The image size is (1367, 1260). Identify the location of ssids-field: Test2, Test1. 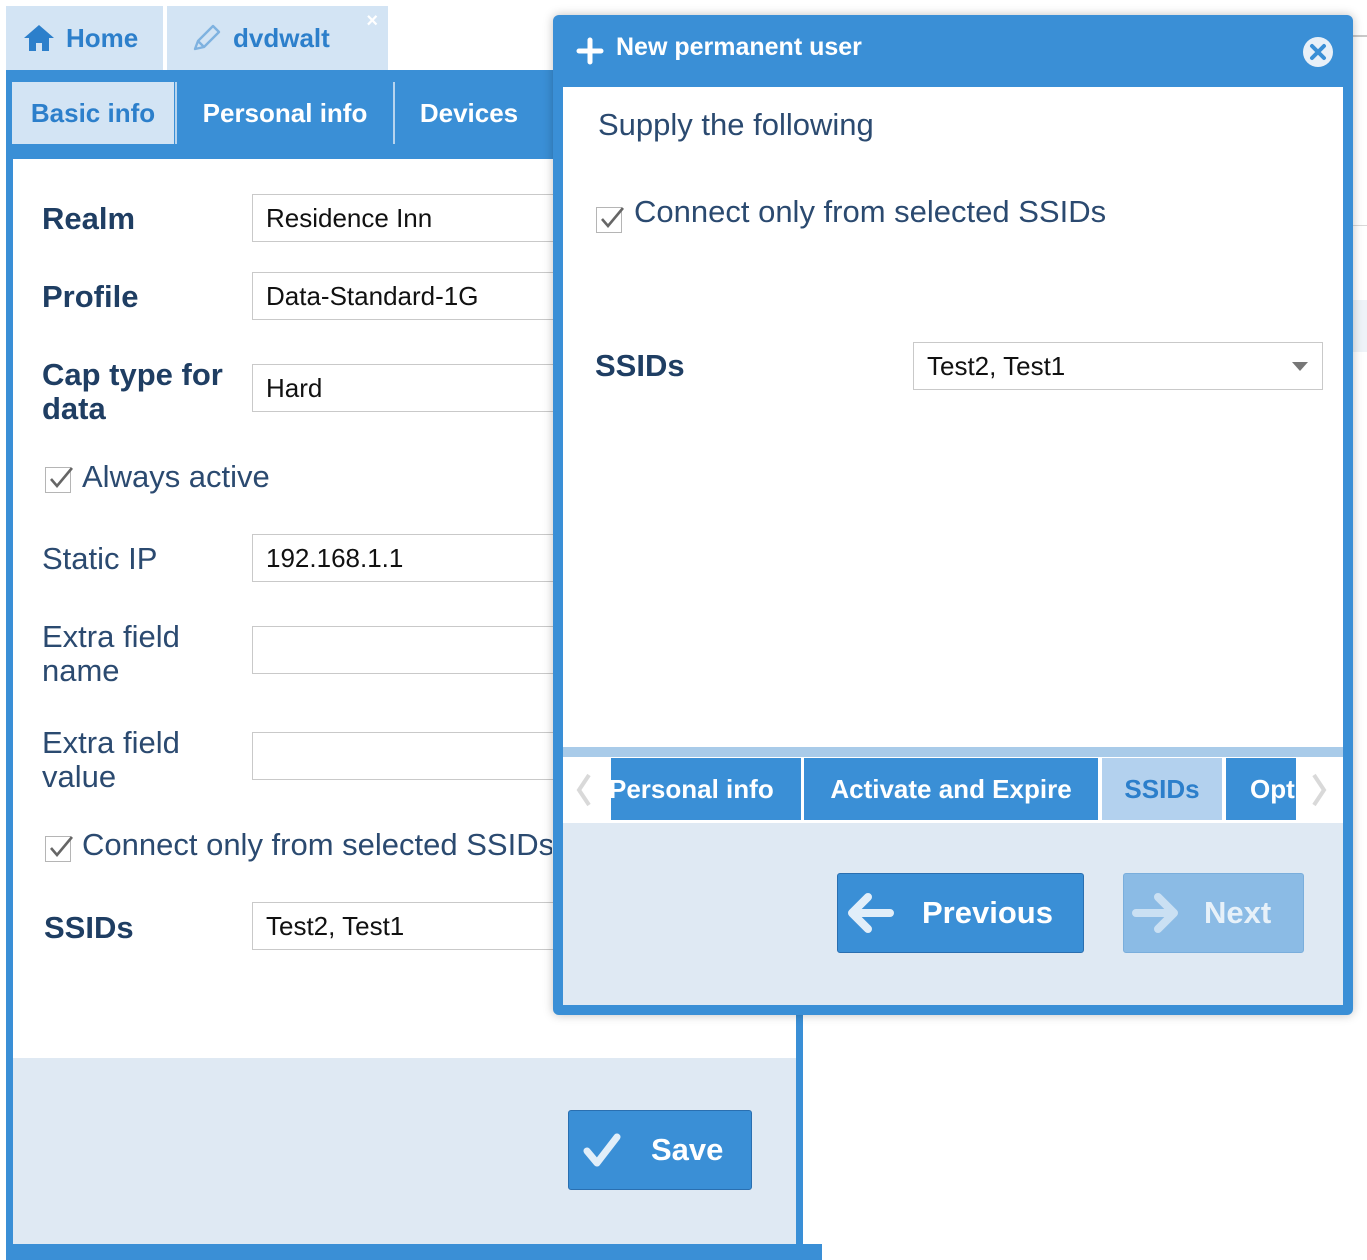
(407, 926).